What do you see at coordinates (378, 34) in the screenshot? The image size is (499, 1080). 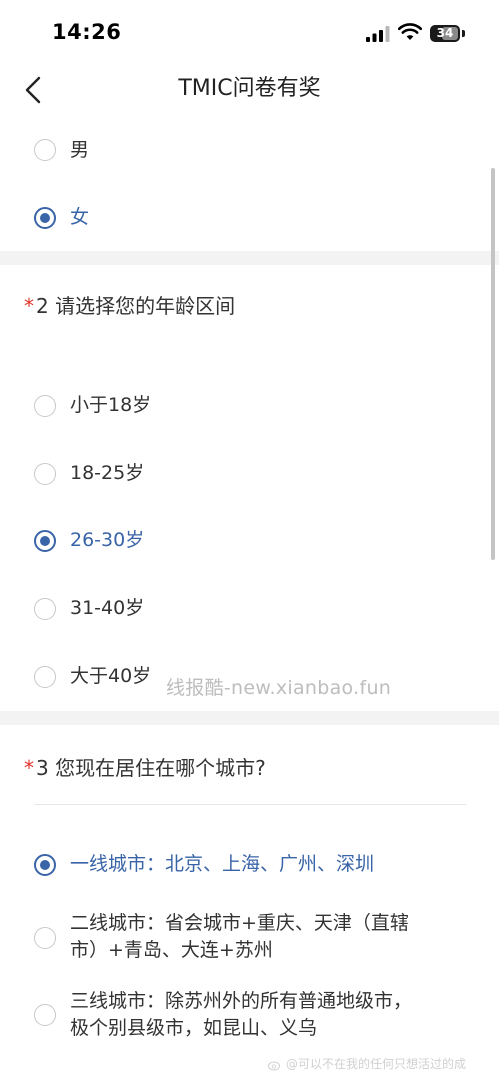 I see `cellular-signal-icon` at bounding box center [378, 34].